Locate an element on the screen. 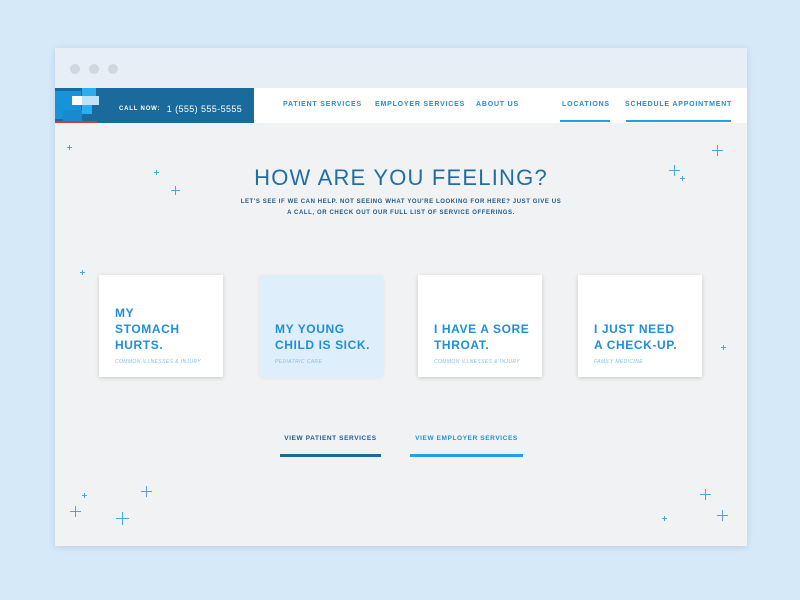 The height and width of the screenshot is (600, 800). card-heading: I HAVE A SORE THROAT. is located at coordinates (485, 337).